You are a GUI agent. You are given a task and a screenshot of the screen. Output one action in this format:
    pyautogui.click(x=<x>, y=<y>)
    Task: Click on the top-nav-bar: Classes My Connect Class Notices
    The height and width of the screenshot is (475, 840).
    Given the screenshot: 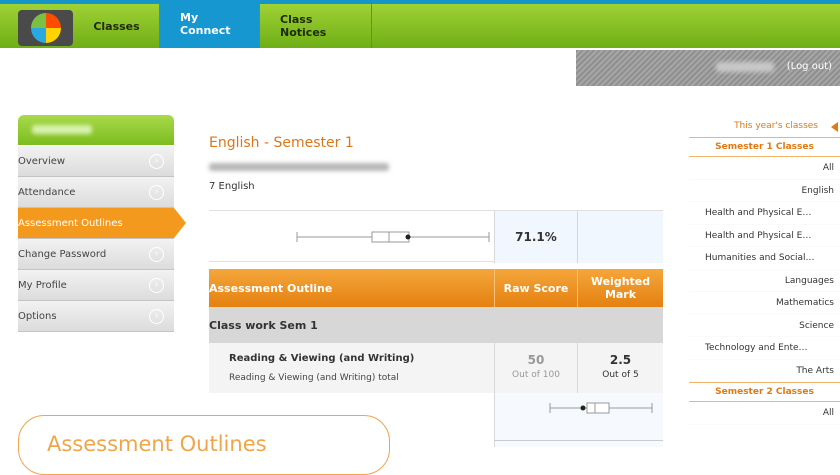 What is the action you would take?
    pyautogui.click(x=420, y=24)
    